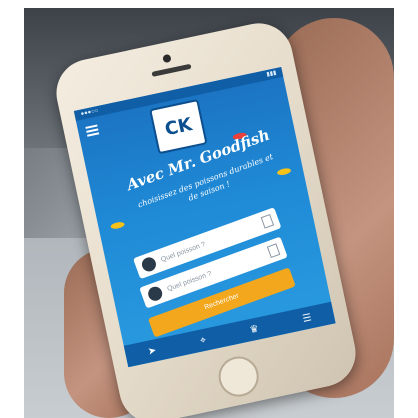 Image resolution: width=418 pixels, height=418 pixels. Describe the element at coordinates (267, 221) in the screenshot. I see `field-end-icon` at that location.